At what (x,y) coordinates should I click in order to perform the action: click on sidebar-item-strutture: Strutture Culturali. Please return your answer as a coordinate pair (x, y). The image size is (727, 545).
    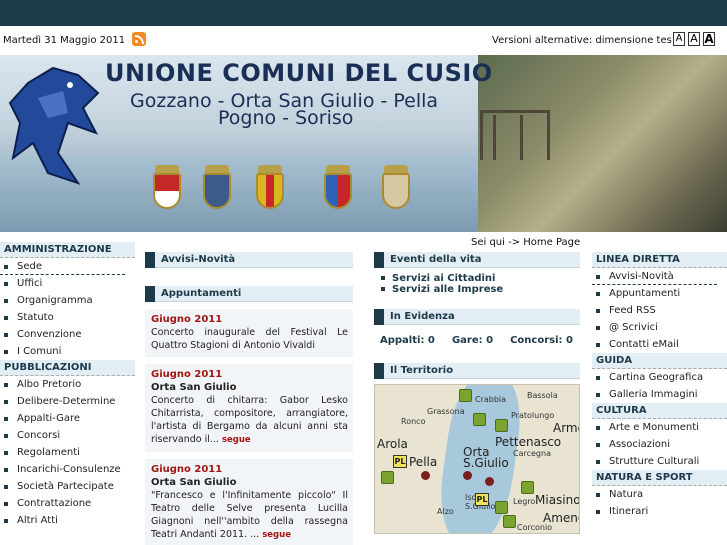
    Looking at the image, I should click on (659, 461).